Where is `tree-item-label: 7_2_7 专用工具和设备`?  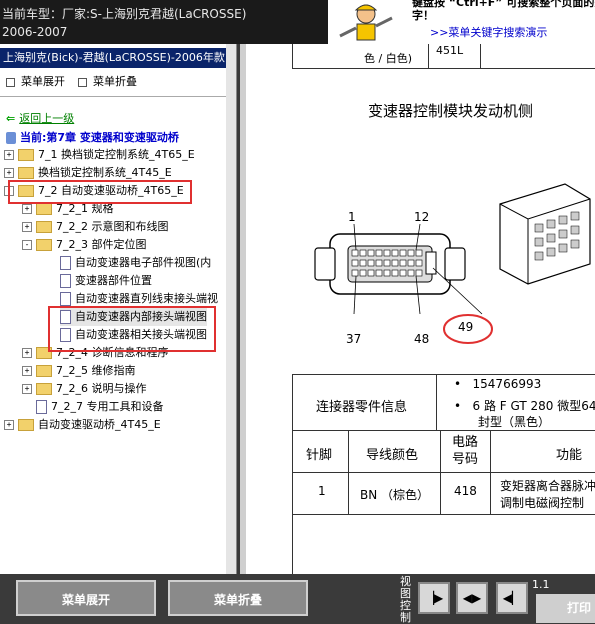 tree-item-label: 7_2_7 专用工具和设备 is located at coordinates (107, 406).